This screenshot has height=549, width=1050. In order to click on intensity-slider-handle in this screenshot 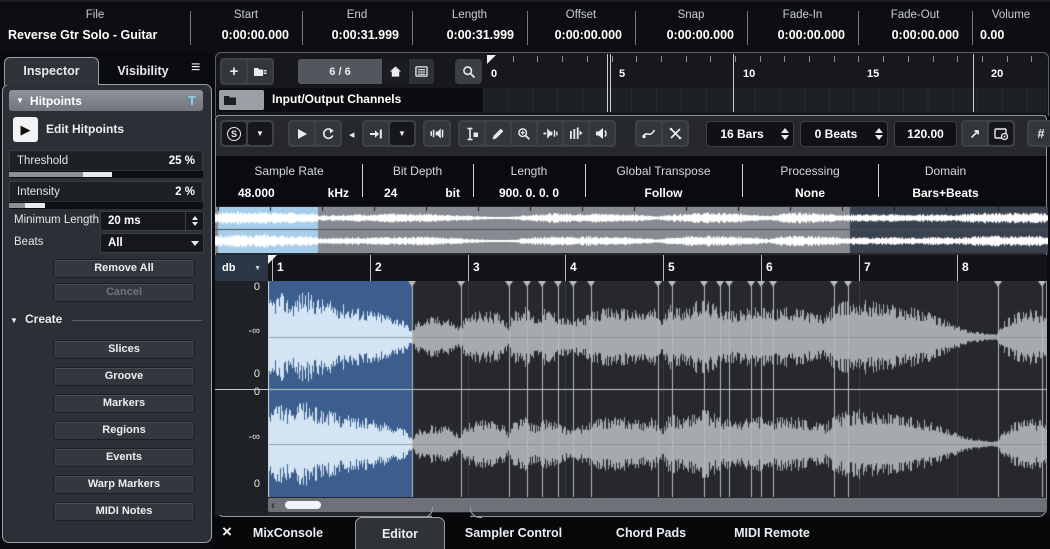, I will do `click(35, 205)`.